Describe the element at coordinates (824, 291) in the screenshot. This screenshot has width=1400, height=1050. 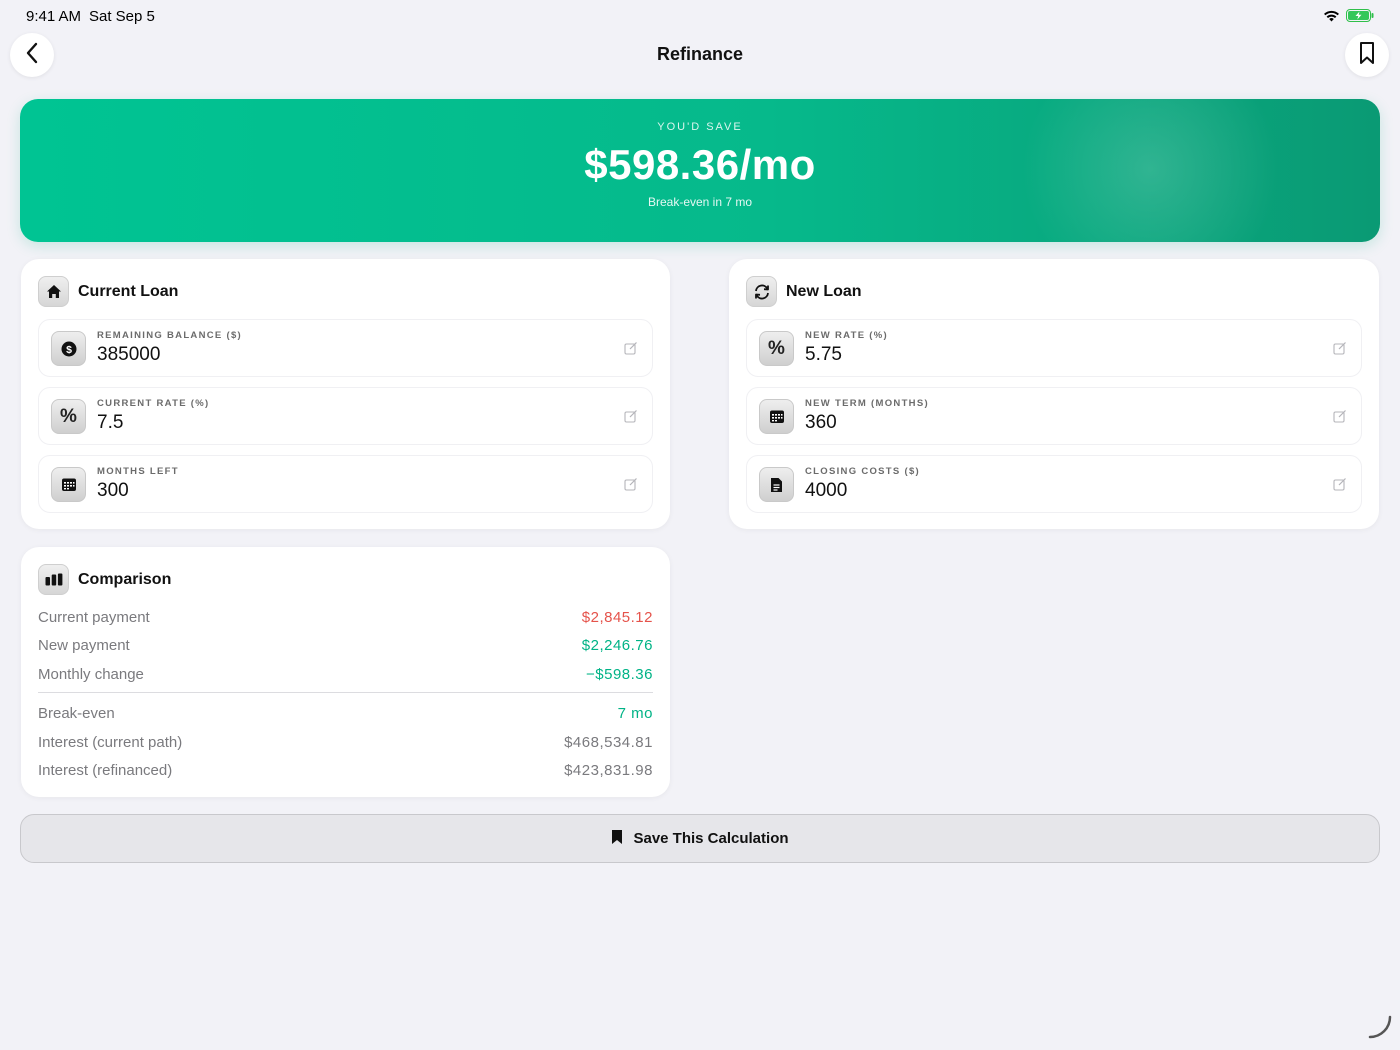
I see `new-loan-title: New Loan` at that location.